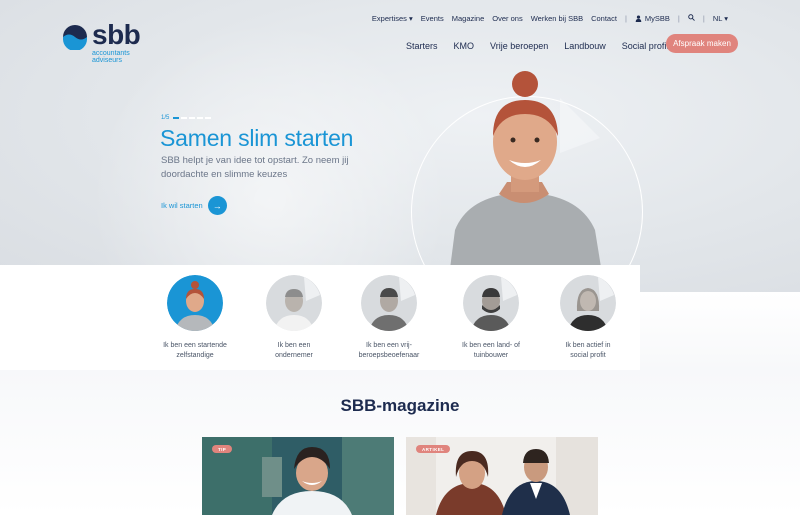  I want to click on persona-label-line: Ik ben actief in, so click(588, 345).